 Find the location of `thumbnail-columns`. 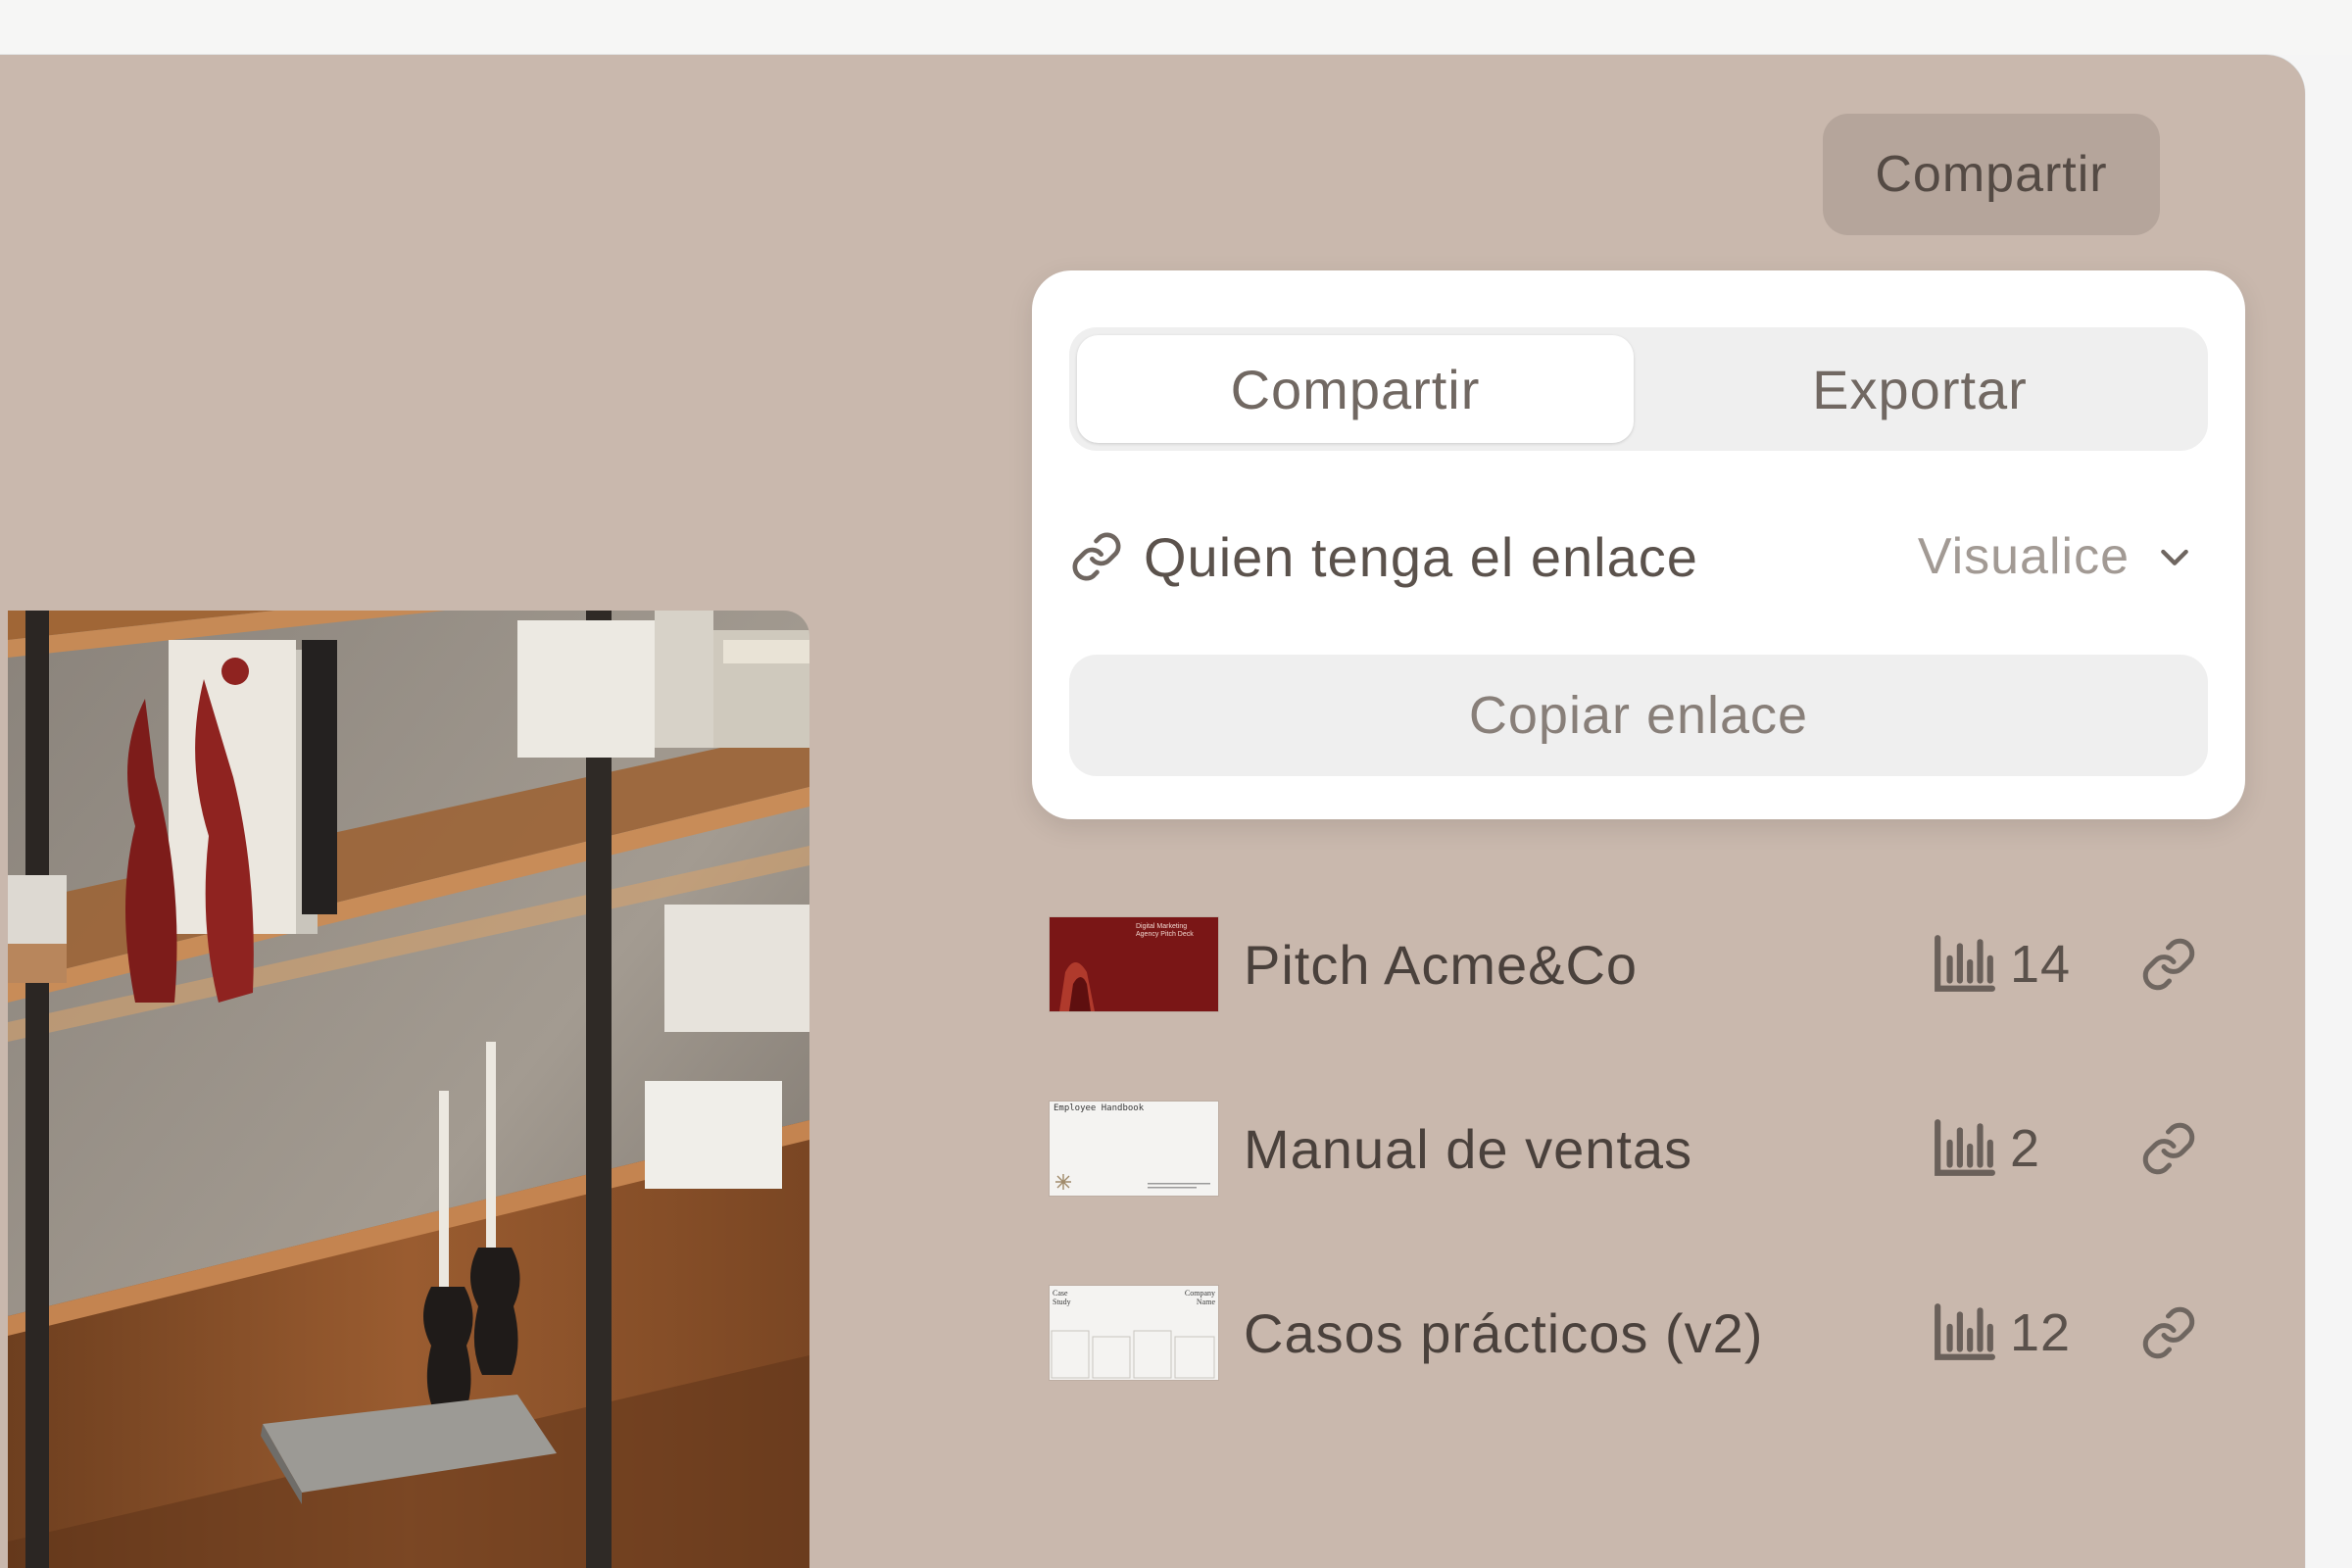

thumbnail-columns is located at coordinates (1133, 1354).